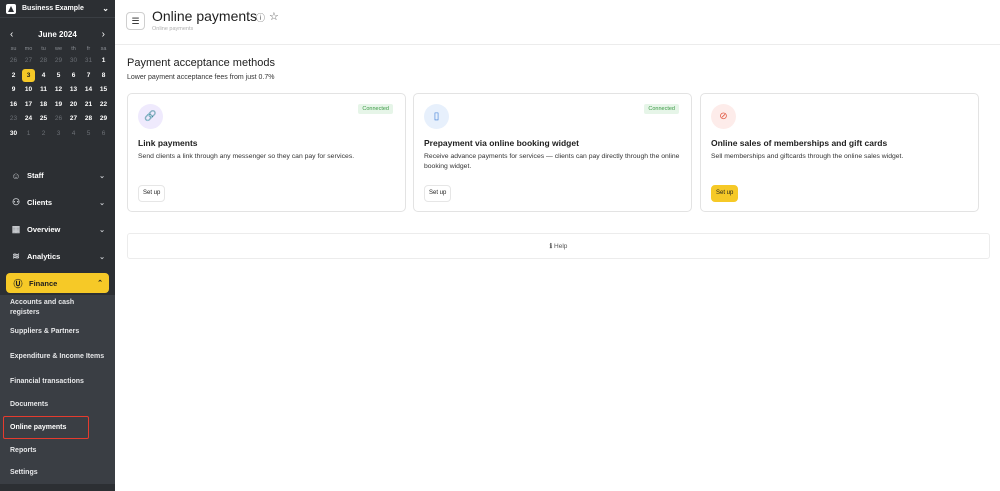 Image resolution: width=1000 pixels, height=491 pixels. I want to click on sidebar-item-clients: ⚇ Clients ⌄, so click(57, 202).